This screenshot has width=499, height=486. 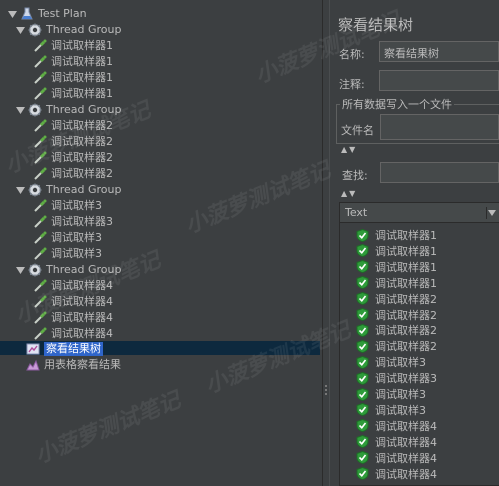 I want to click on tree-node-label: 调试取样器1, so click(x=82, y=93).